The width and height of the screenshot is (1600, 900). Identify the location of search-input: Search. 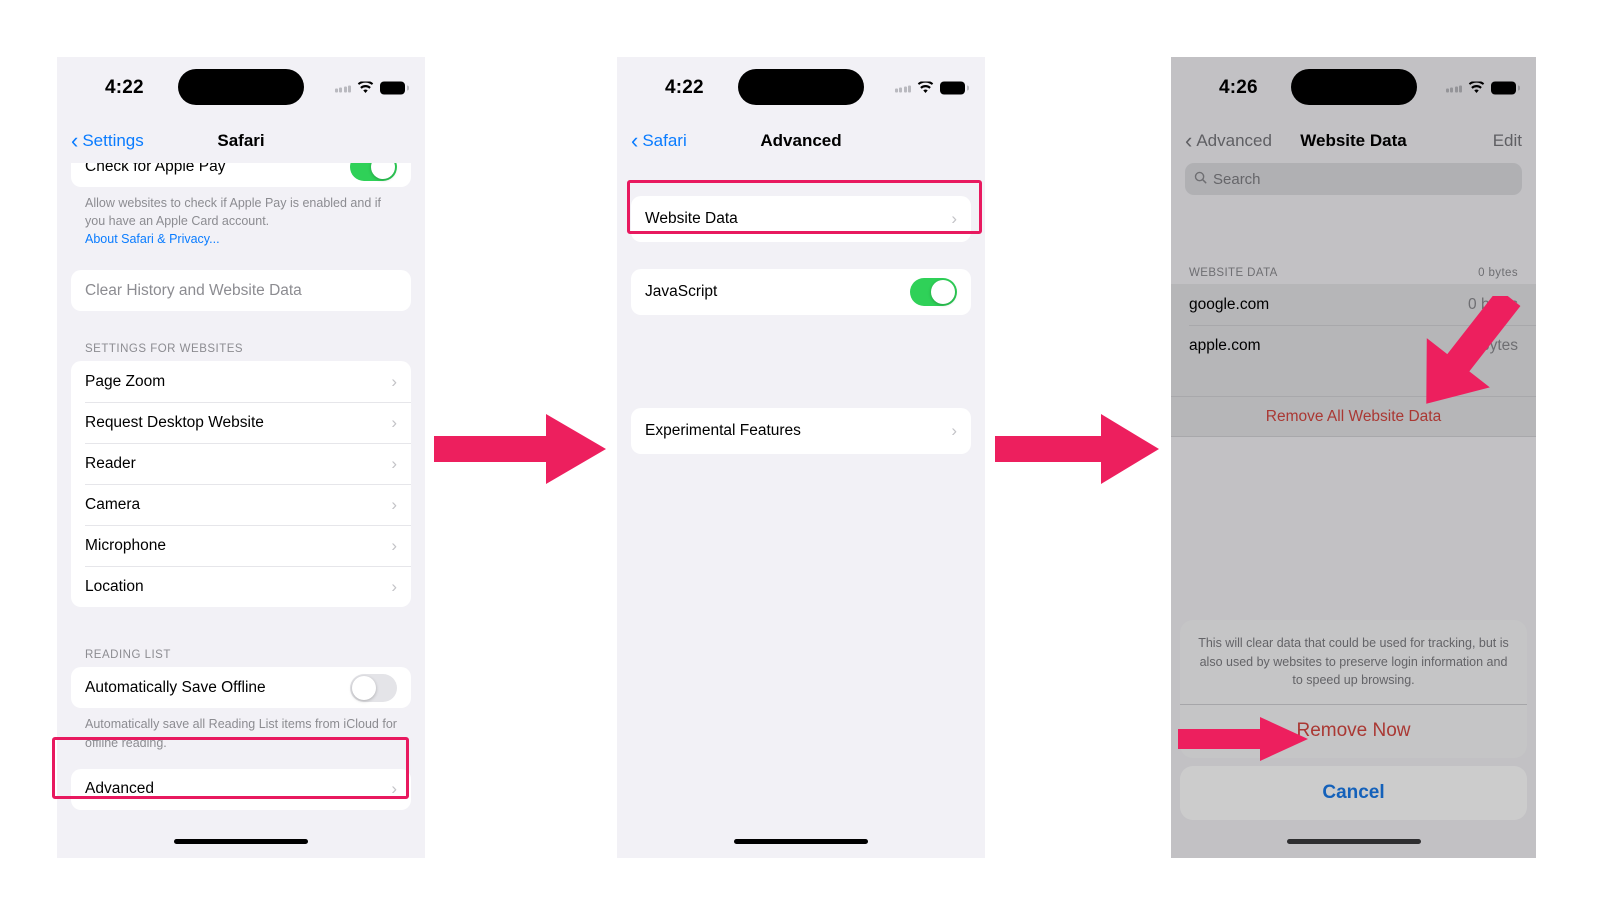
(1353, 179).